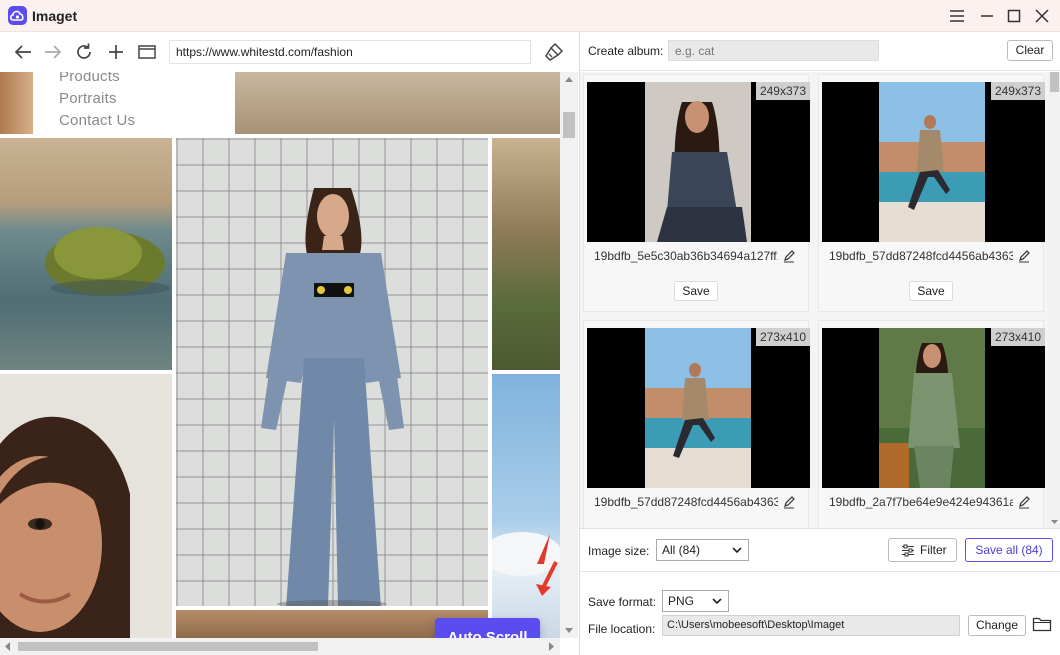 This screenshot has width=1060, height=655. What do you see at coordinates (530, 16) in the screenshot?
I see `title-bar: Imaget` at bounding box center [530, 16].